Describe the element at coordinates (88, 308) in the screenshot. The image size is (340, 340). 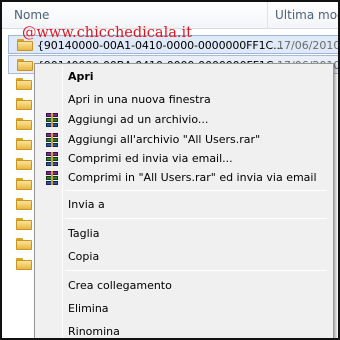
I see `menu-item-label: Elimina` at that location.